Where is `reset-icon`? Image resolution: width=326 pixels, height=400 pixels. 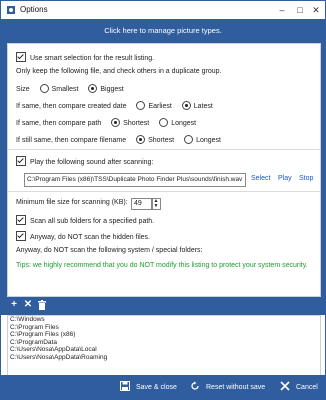
reset-icon is located at coordinates (195, 385).